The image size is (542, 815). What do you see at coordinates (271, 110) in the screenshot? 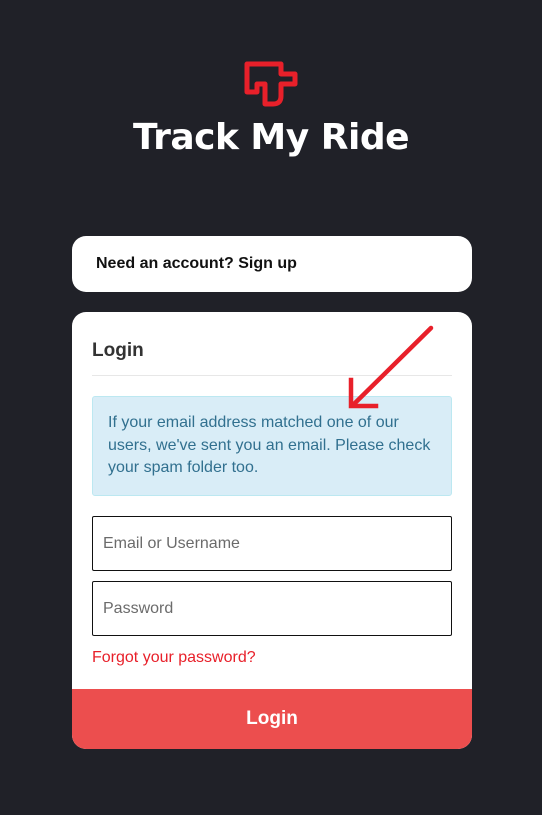
I see `brand-header: Track My Ride` at bounding box center [271, 110].